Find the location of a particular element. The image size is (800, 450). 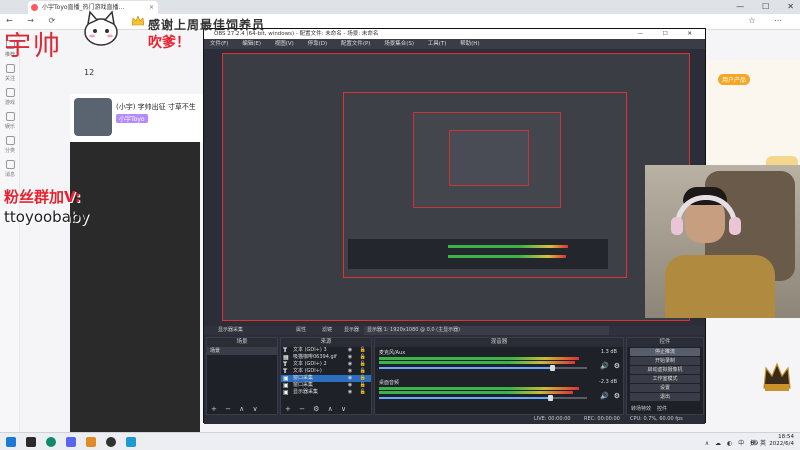

folder-icon is located at coordinates (91, 442).